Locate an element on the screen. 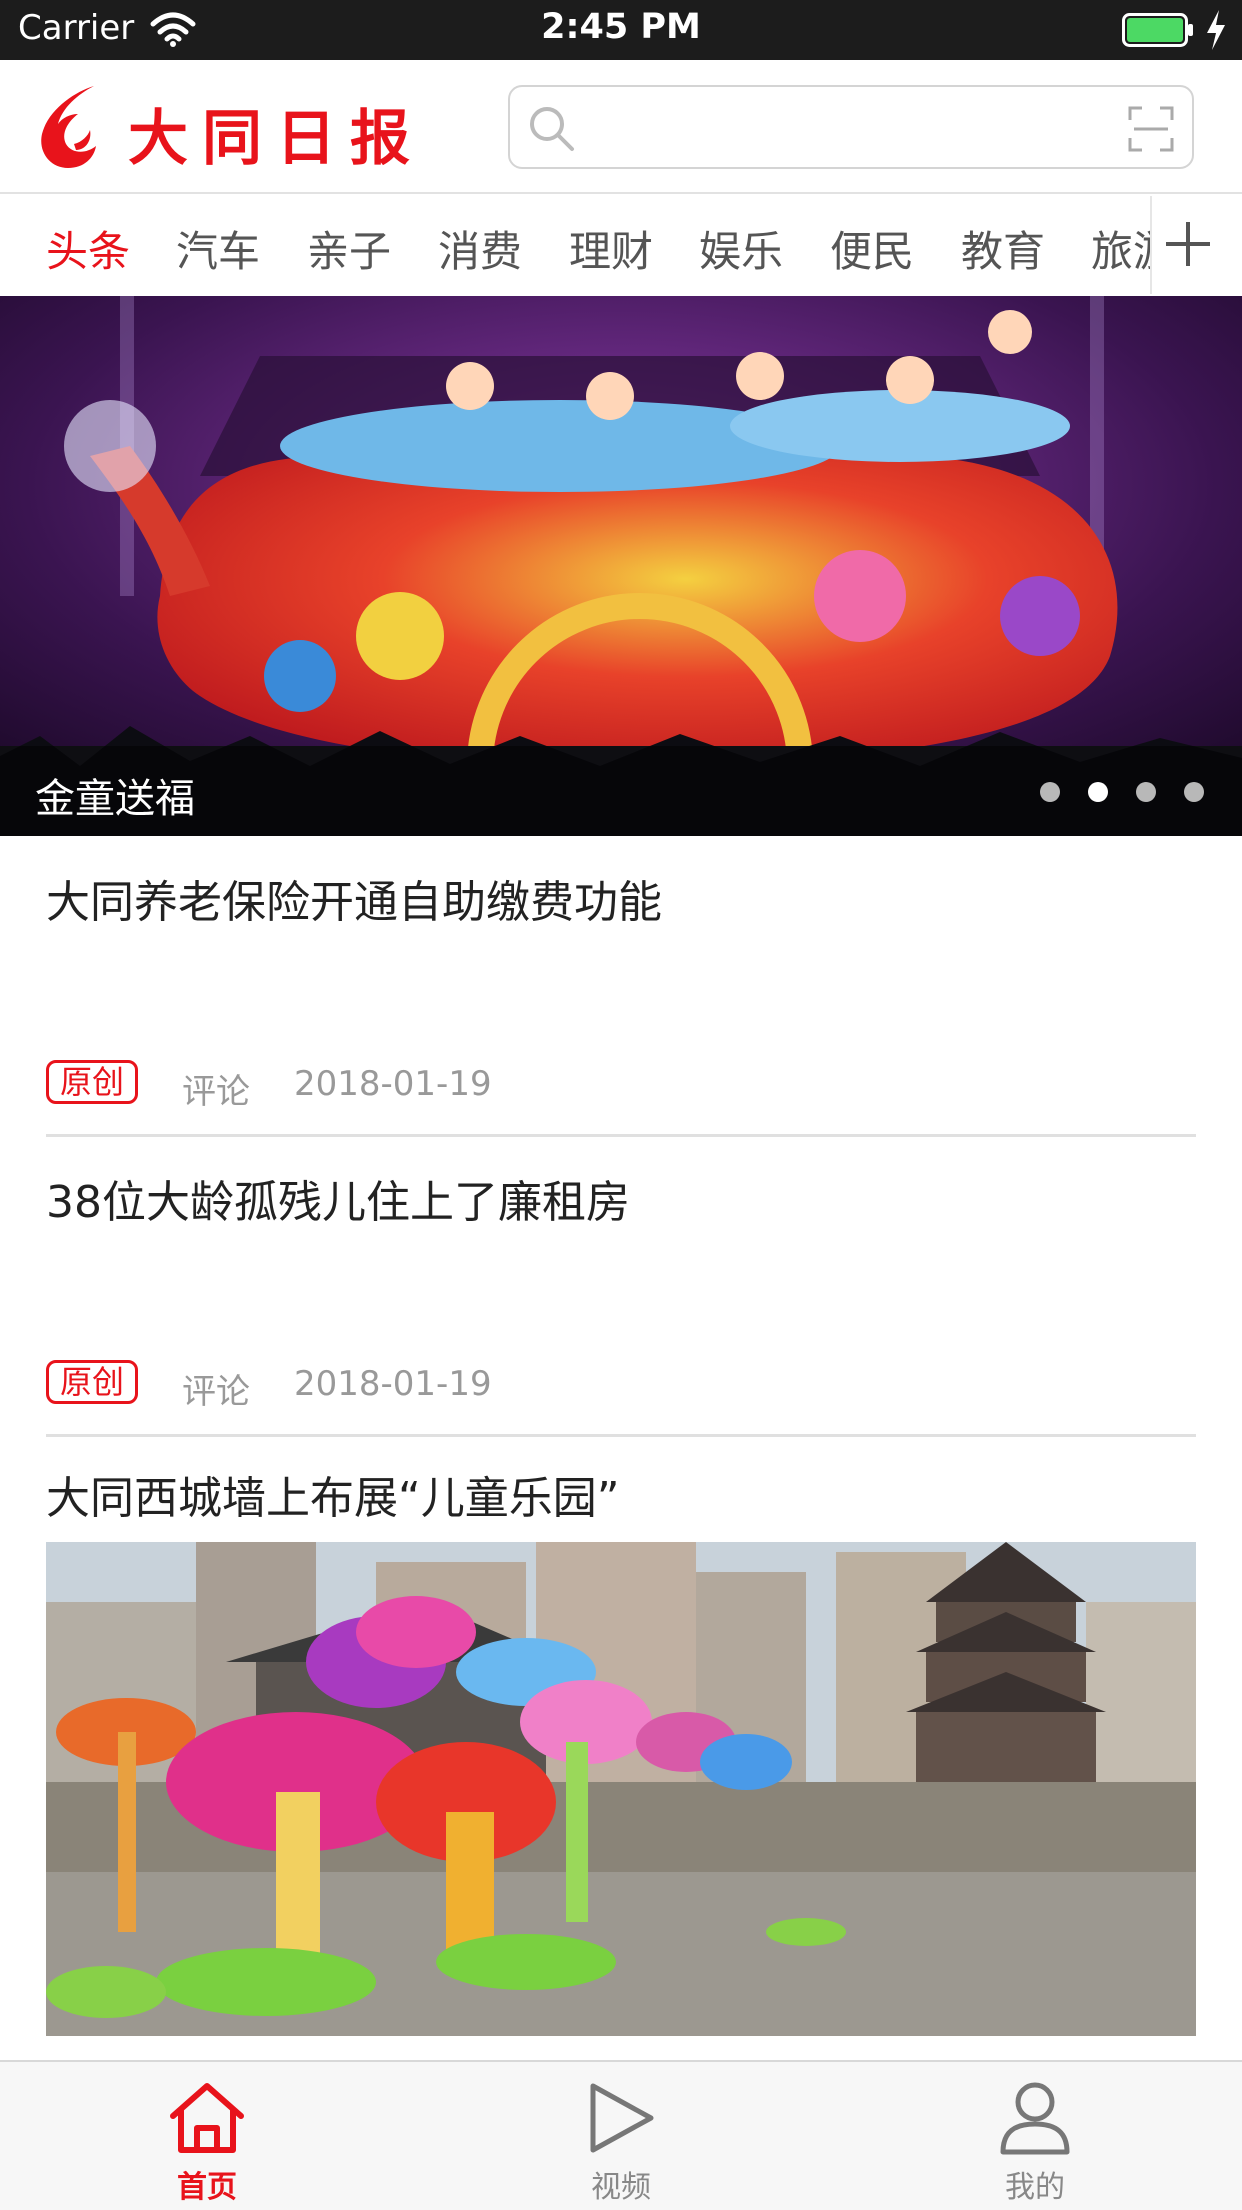 The image size is (1242, 2210). tab-headlines: 头条 is located at coordinates (88, 248).